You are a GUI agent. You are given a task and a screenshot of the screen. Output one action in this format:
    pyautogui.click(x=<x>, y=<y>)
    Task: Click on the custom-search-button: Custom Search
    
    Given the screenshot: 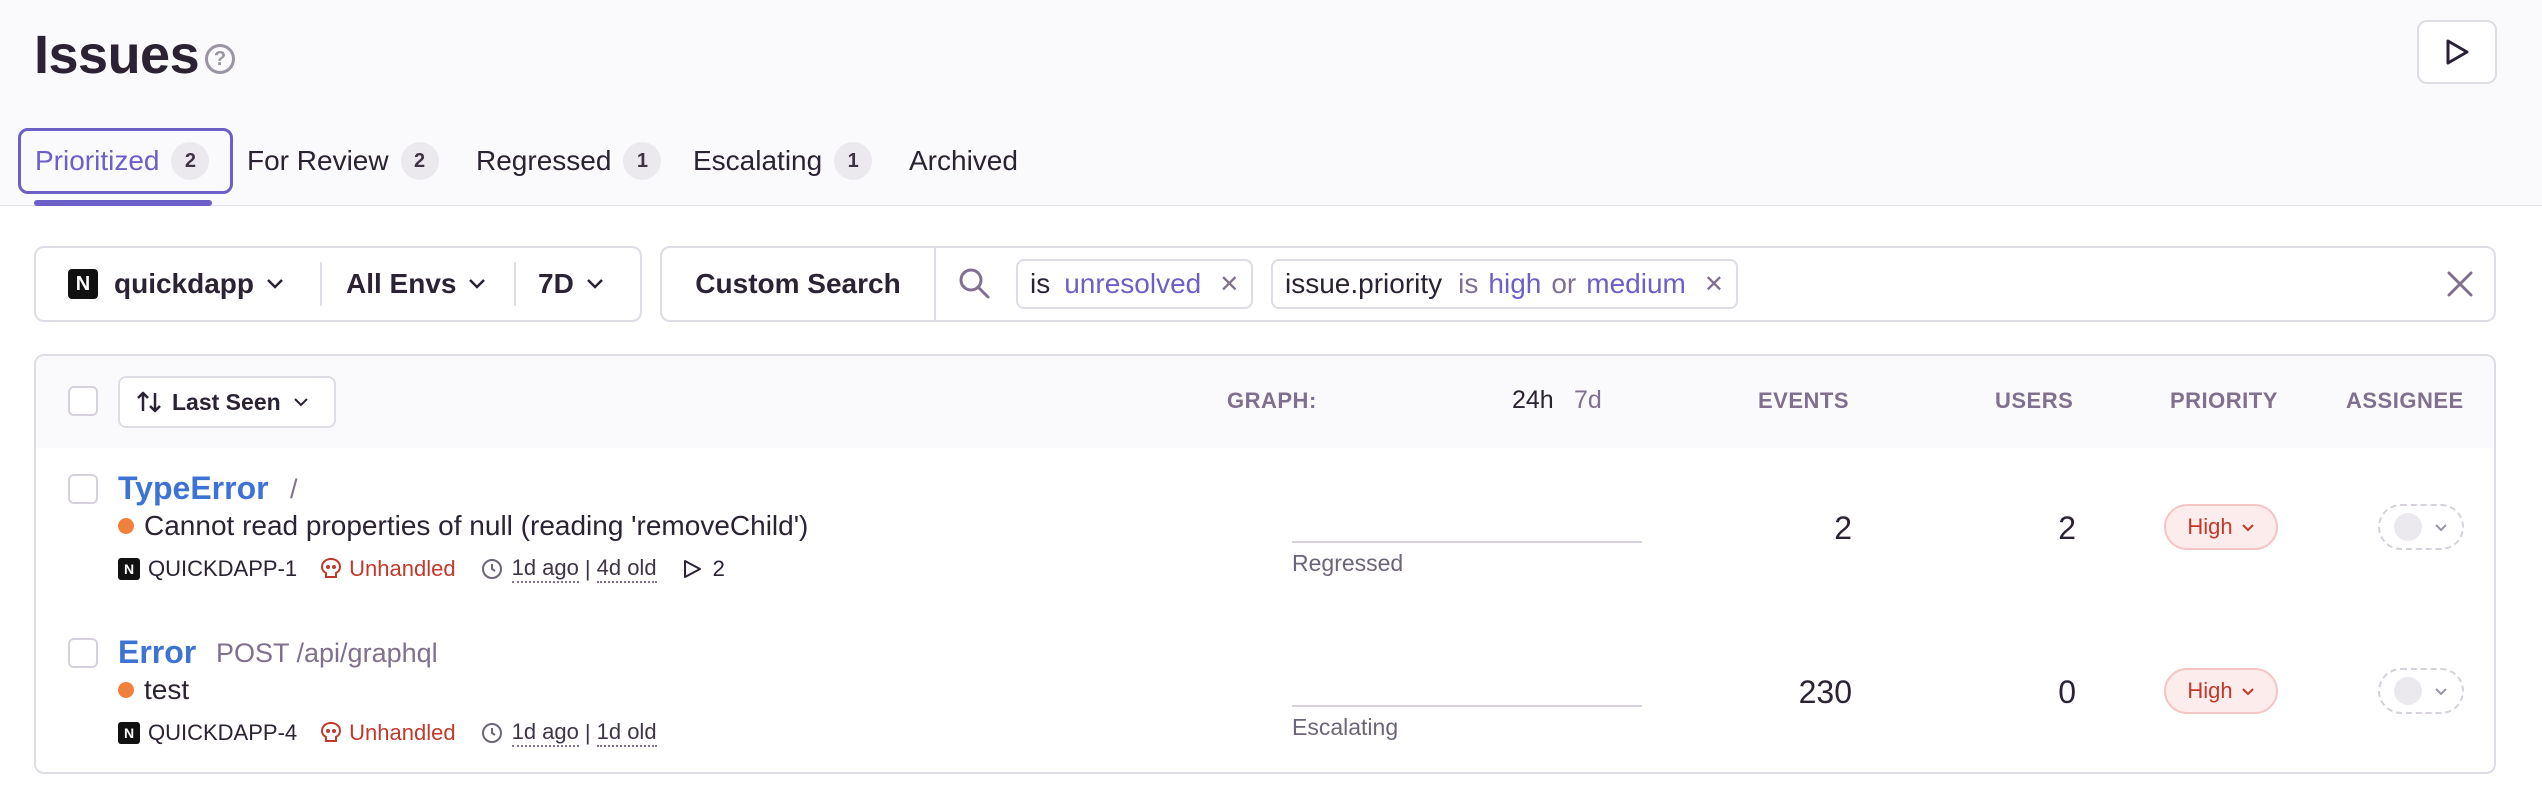 What is the action you would take?
    pyautogui.click(x=799, y=284)
    